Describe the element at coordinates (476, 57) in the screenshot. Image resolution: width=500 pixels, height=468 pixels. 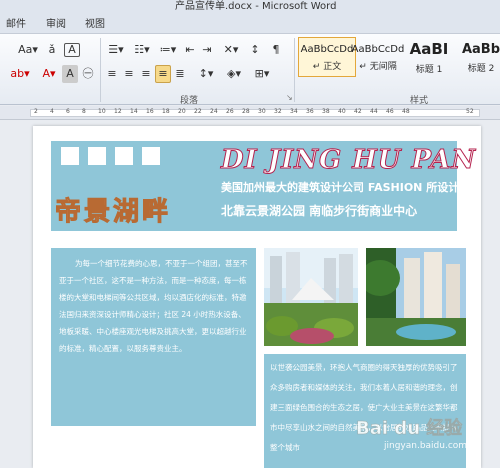
I see `style-heading-2: AaBb 标题 2` at that location.